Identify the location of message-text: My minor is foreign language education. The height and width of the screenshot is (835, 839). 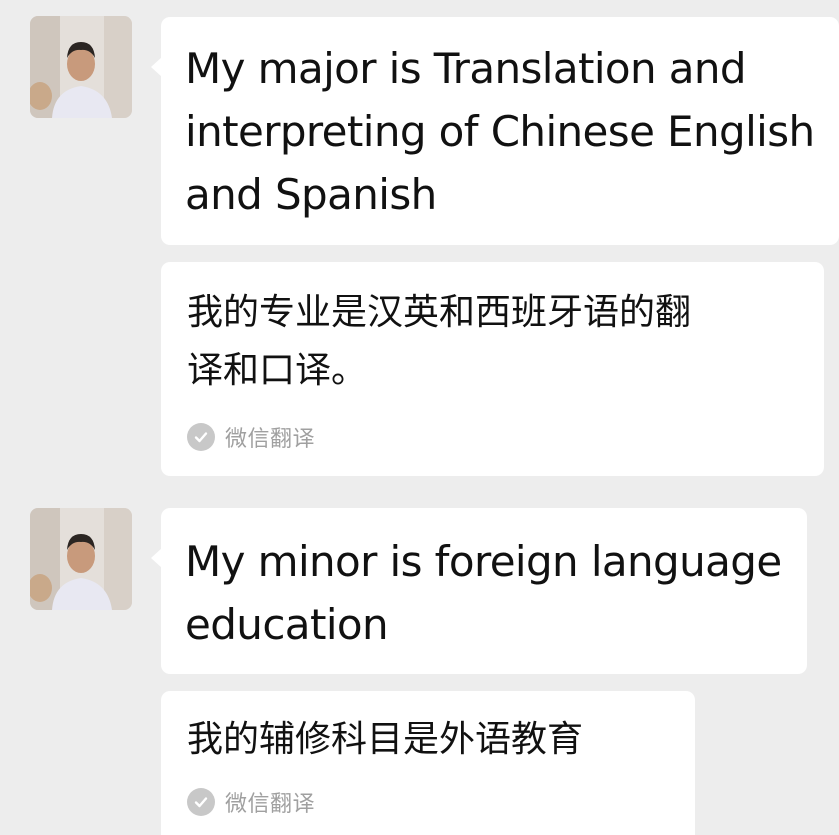
(483, 593).